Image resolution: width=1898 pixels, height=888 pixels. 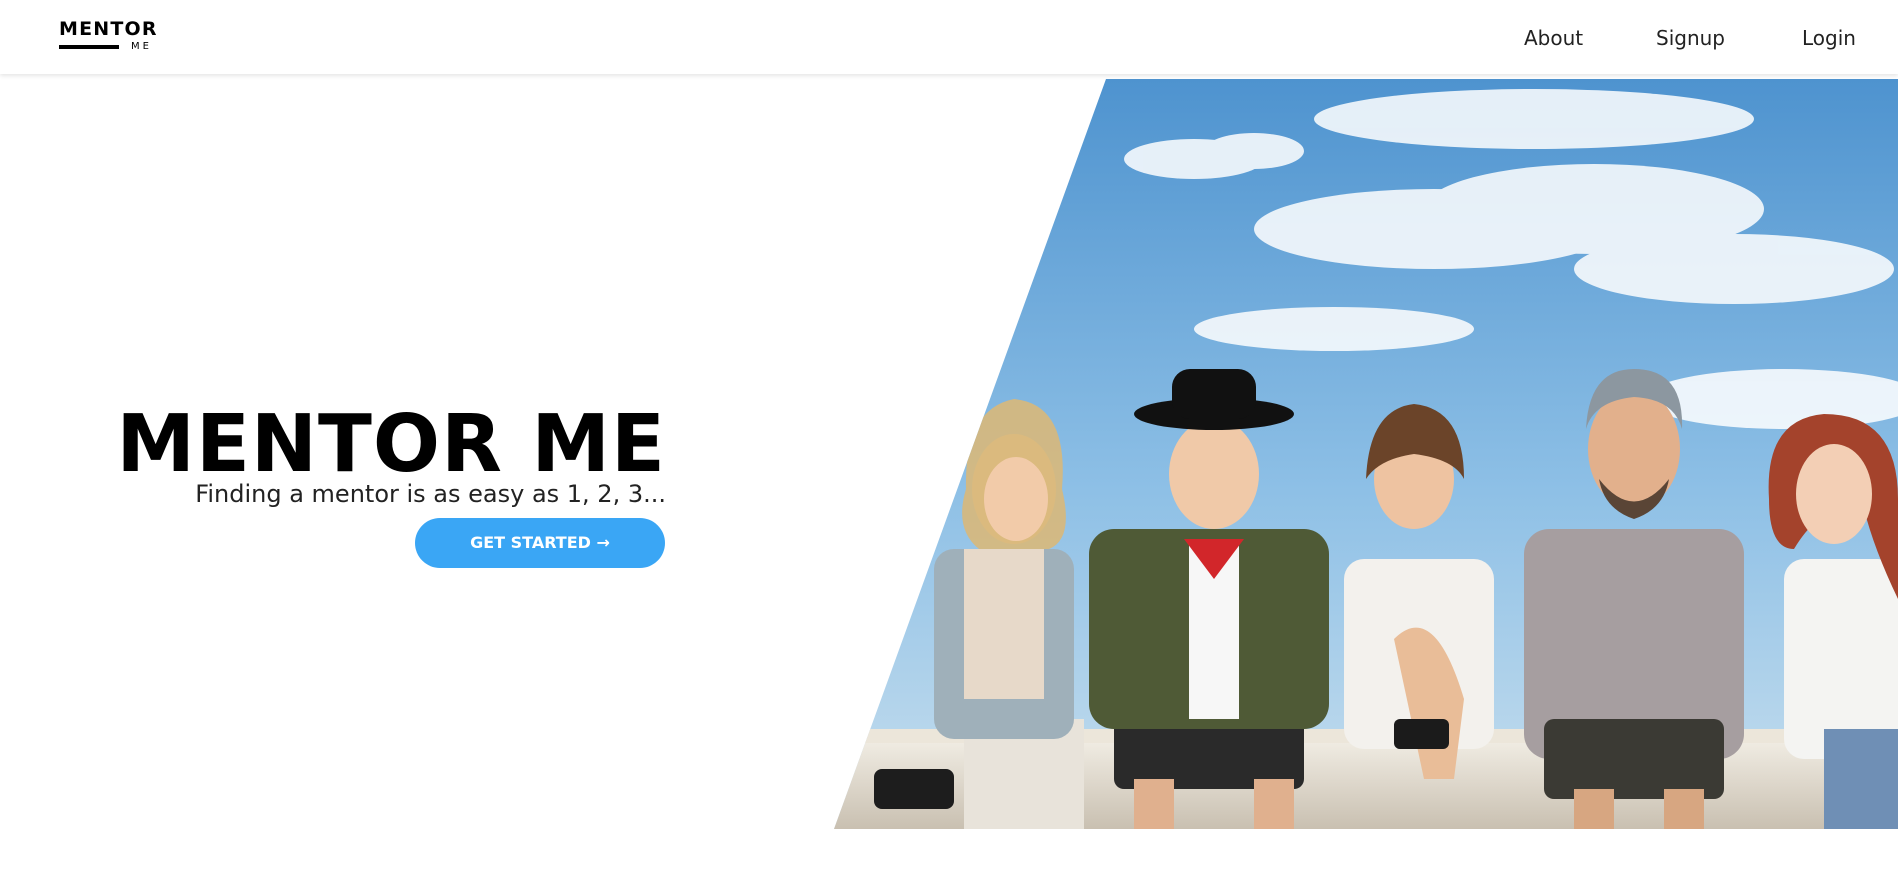 I want to click on logo-subtext: ME, so click(x=141, y=46).